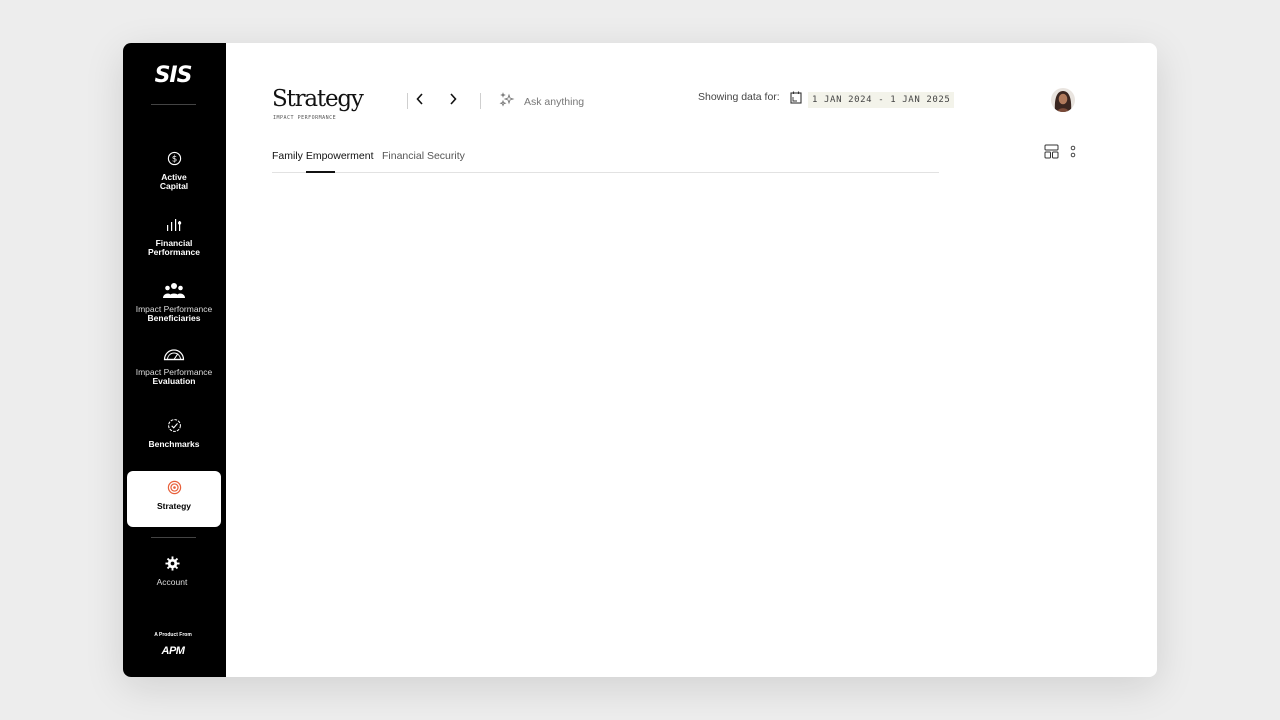 Image resolution: width=1280 pixels, height=720 pixels. I want to click on gauge-icon, so click(174, 355).